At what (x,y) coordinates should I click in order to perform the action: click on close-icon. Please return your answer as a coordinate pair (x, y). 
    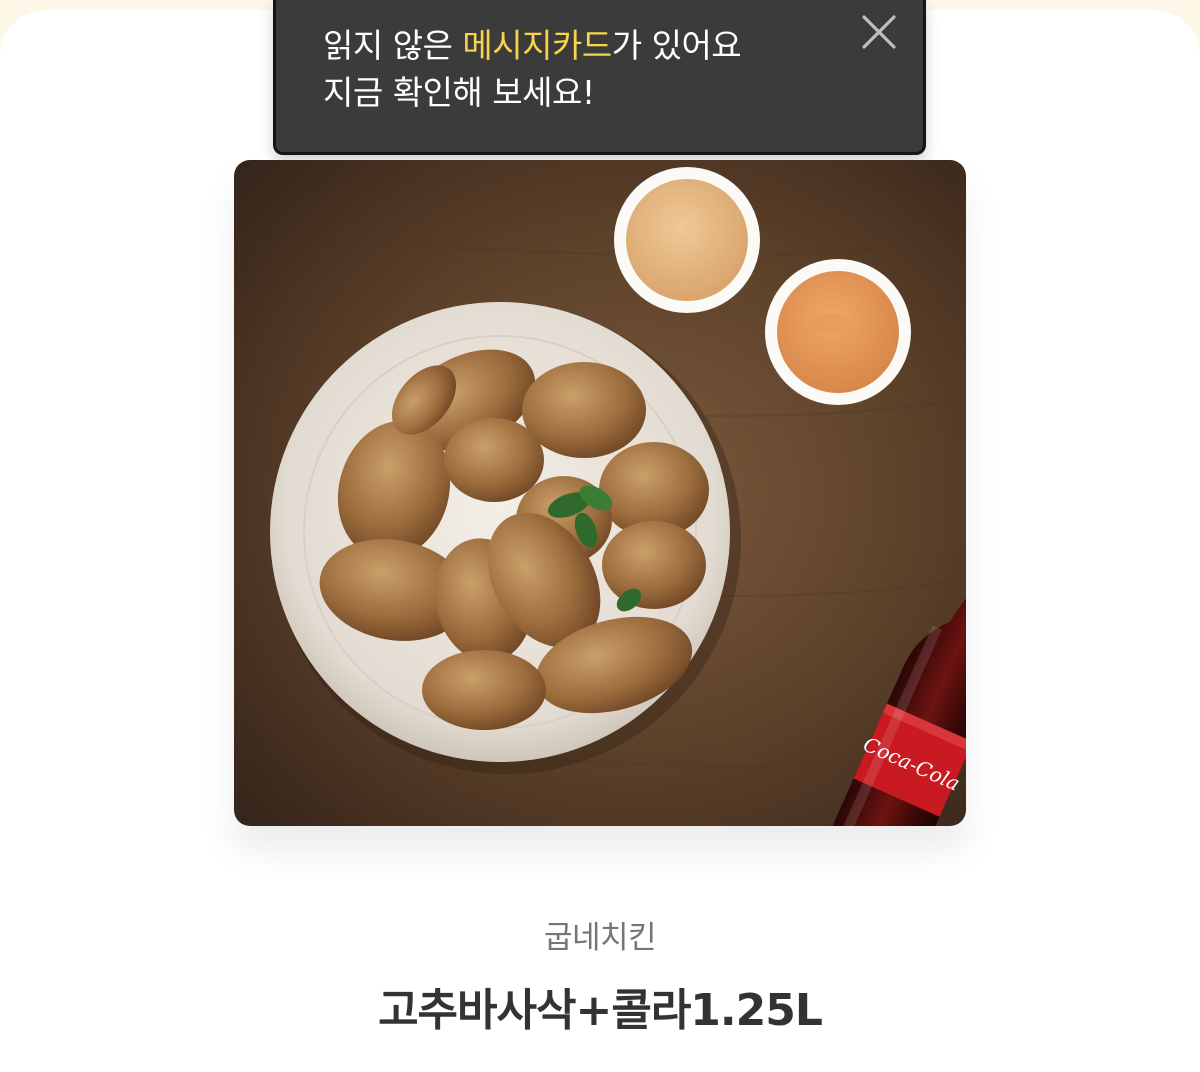
    Looking at the image, I should click on (879, 32).